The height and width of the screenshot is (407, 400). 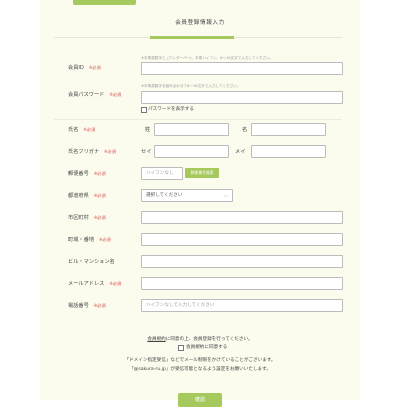 What do you see at coordinates (191, 151) in the screenshot?
I see `last-name-kana-input` at bounding box center [191, 151].